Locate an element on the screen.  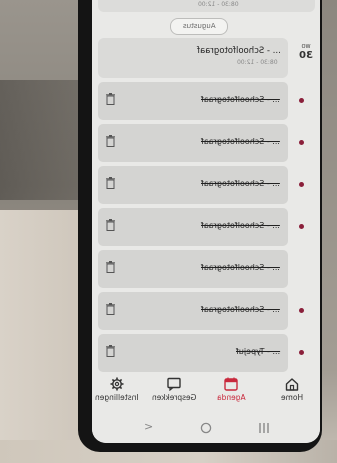
calendar-icon is located at coordinates (231, 384).